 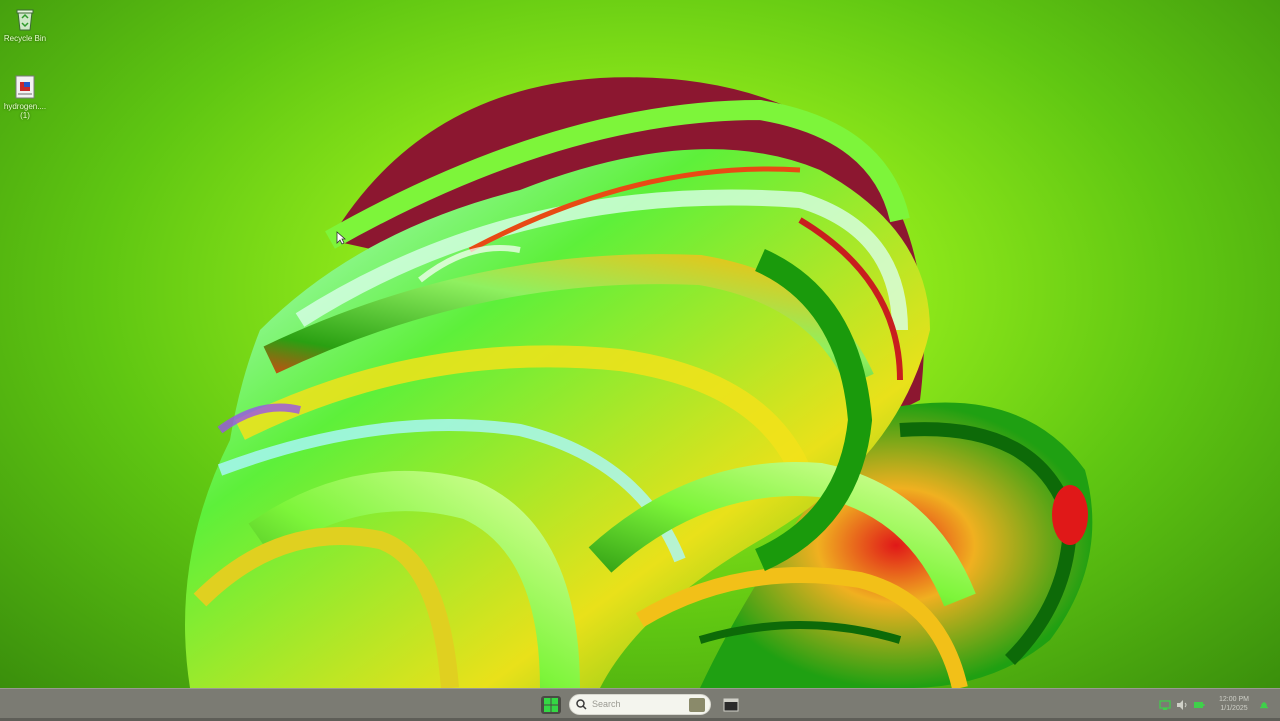 What do you see at coordinates (25, 115) in the screenshot?
I see `desktop-icon-label-line2: (1)` at bounding box center [25, 115].